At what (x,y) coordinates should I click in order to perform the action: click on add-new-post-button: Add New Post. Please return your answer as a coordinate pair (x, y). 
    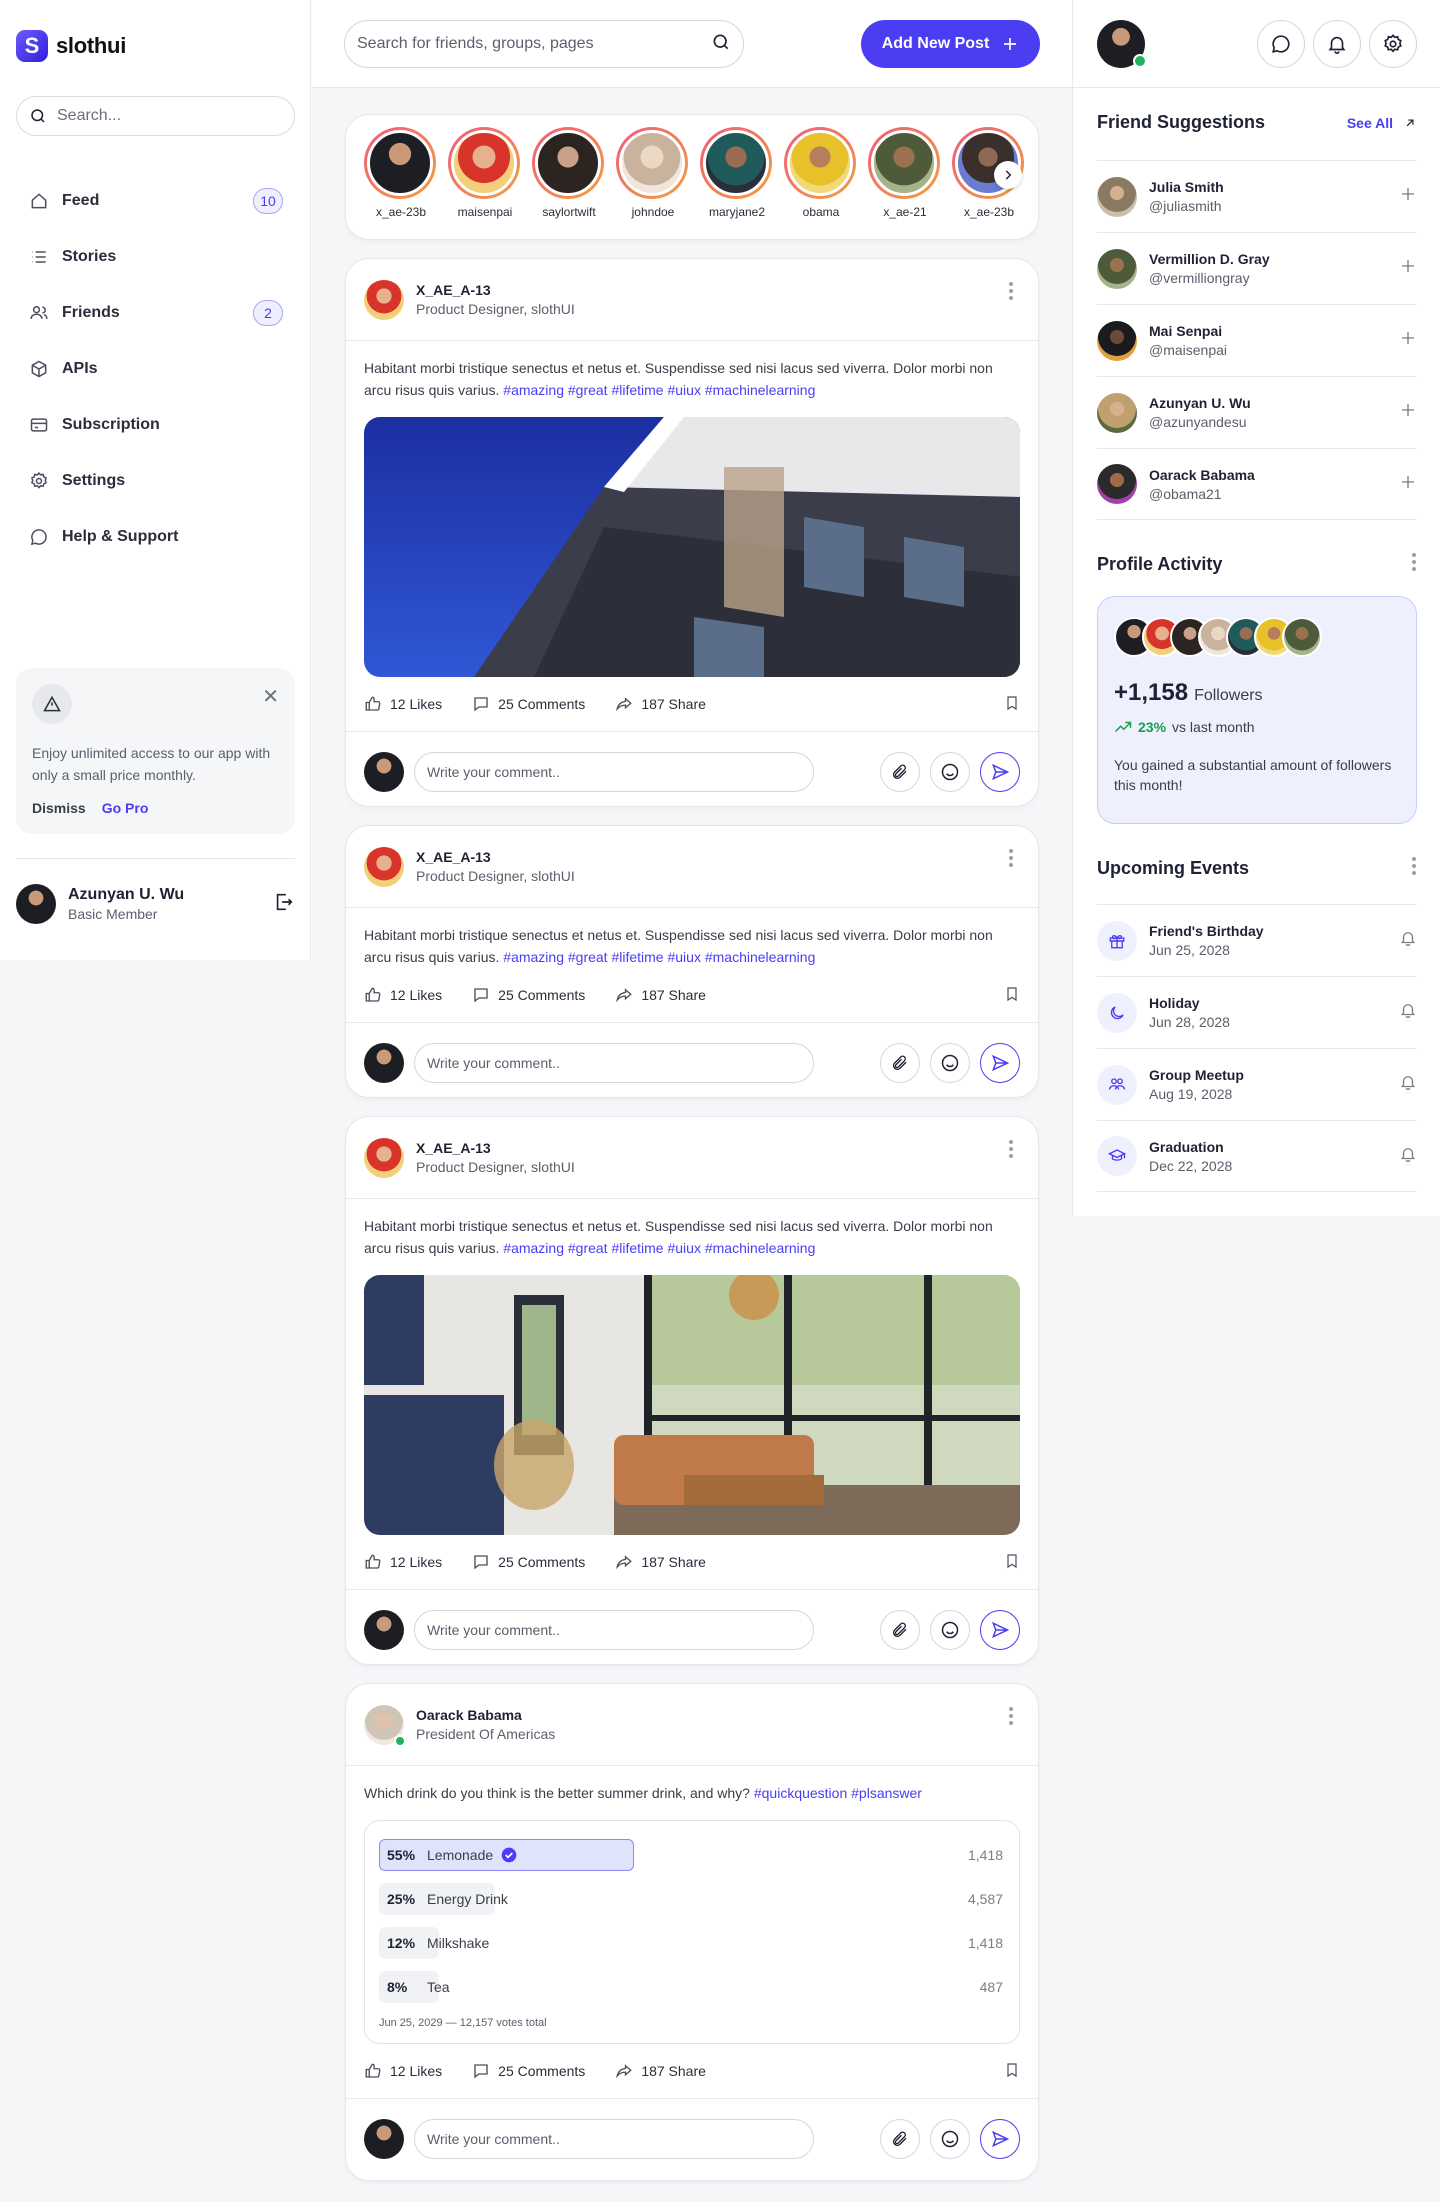
    Looking at the image, I should click on (950, 44).